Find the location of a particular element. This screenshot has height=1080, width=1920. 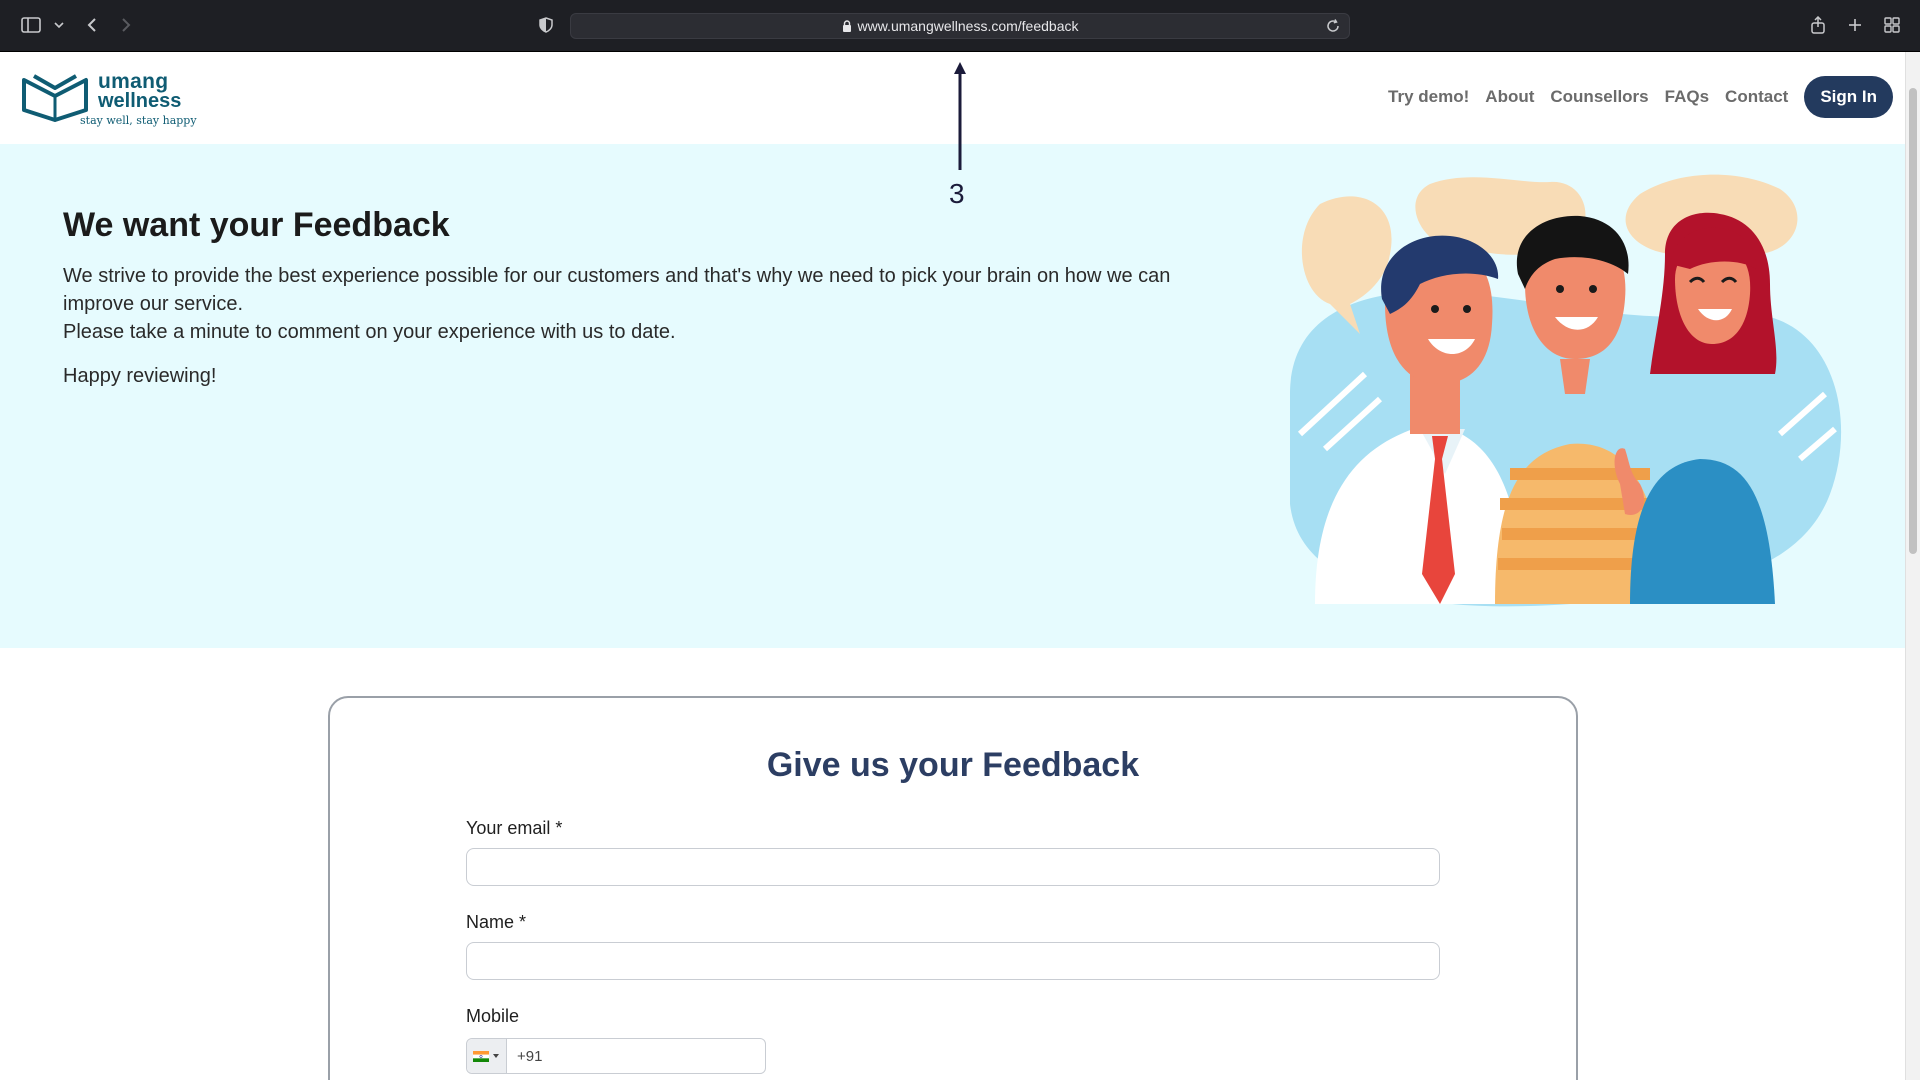

new-tab-icon is located at coordinates (1855, 25).